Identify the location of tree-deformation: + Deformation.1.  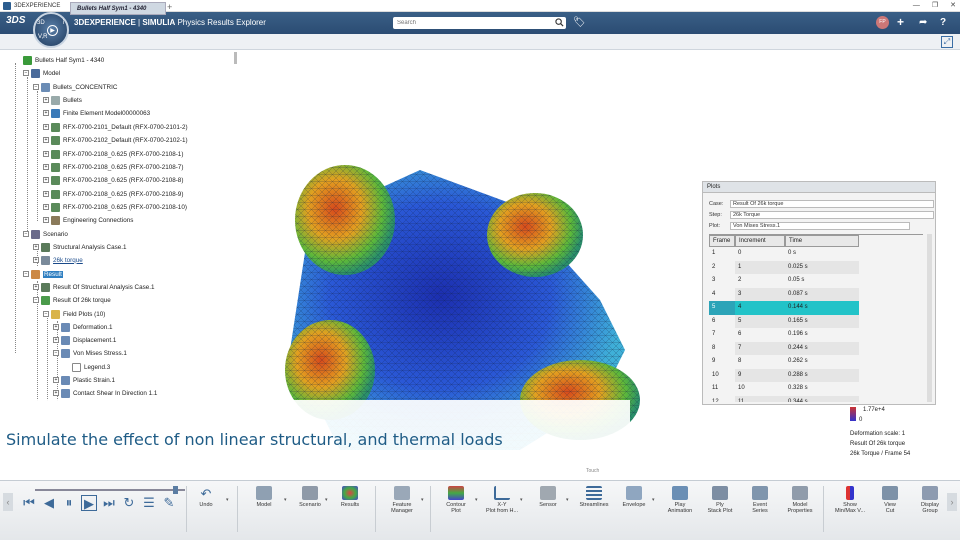
(83, 327).